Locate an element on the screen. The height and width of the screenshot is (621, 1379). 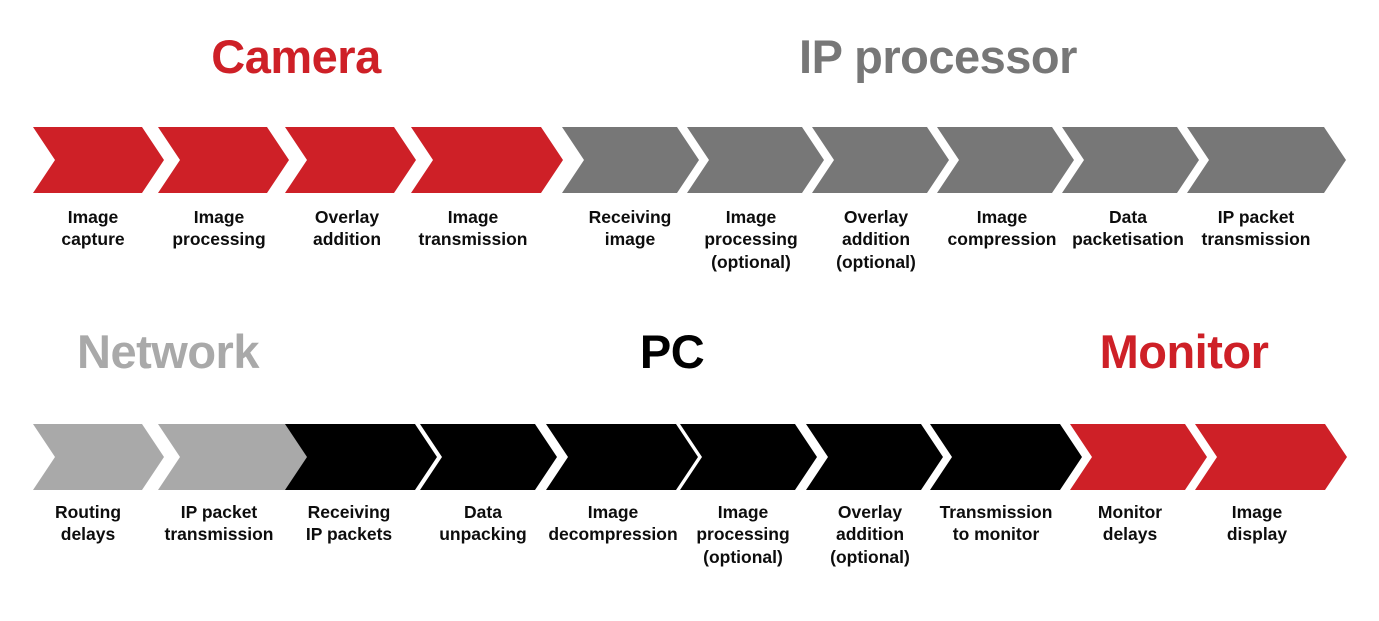
chevron-receiving-image is located at coordinates (630, 160).